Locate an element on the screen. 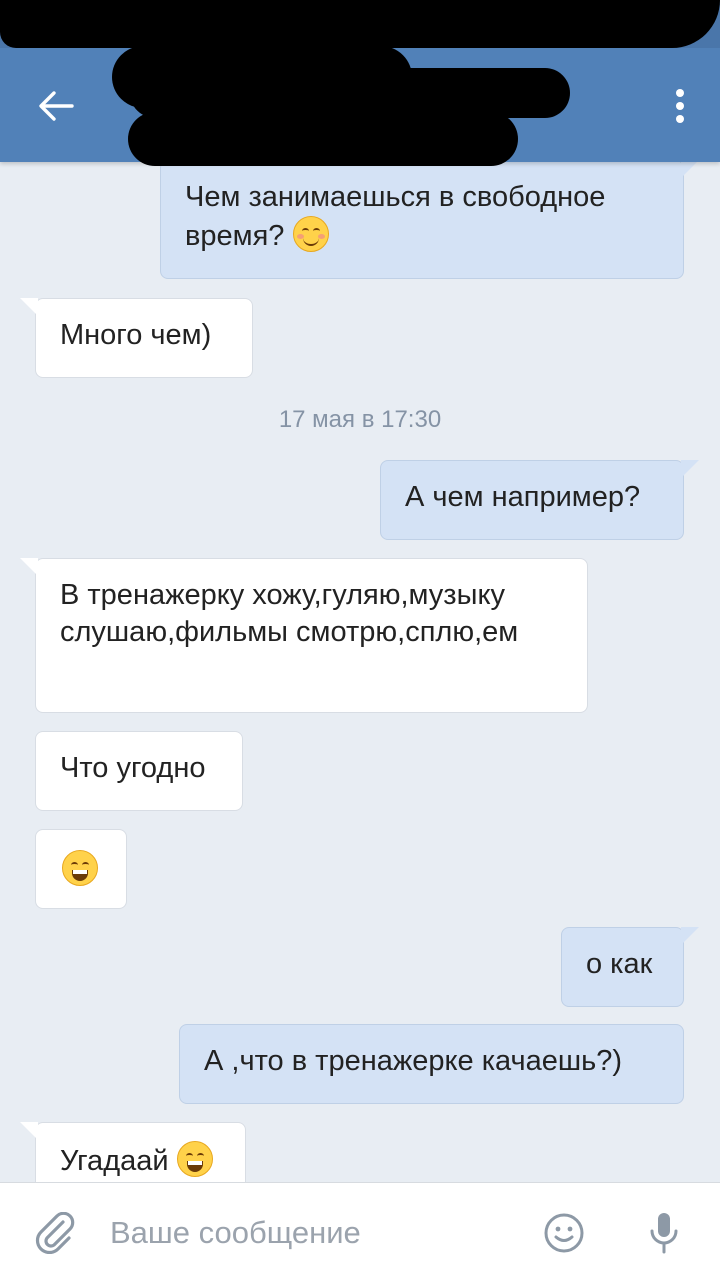 This screenshot has width=720, height=1281. smiley-icon is located at coordinates (564, 1233).